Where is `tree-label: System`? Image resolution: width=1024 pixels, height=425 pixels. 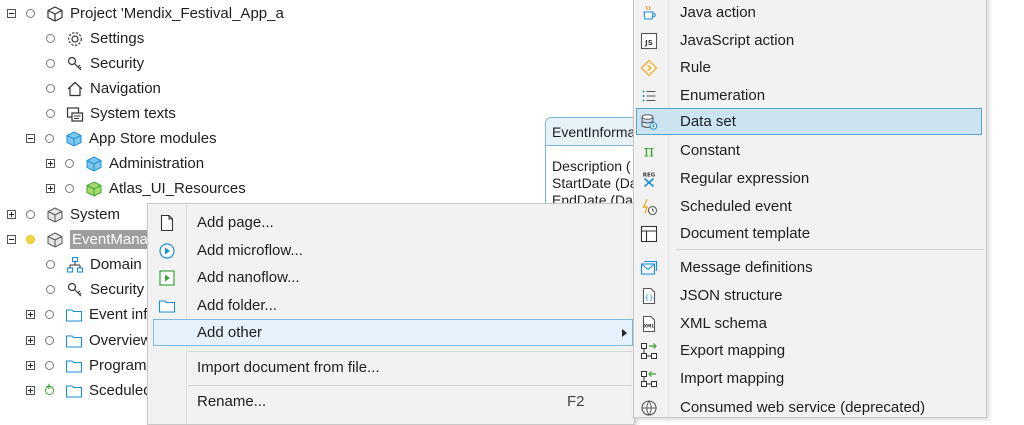
tree-label: System is located at coordinates (95, 214).